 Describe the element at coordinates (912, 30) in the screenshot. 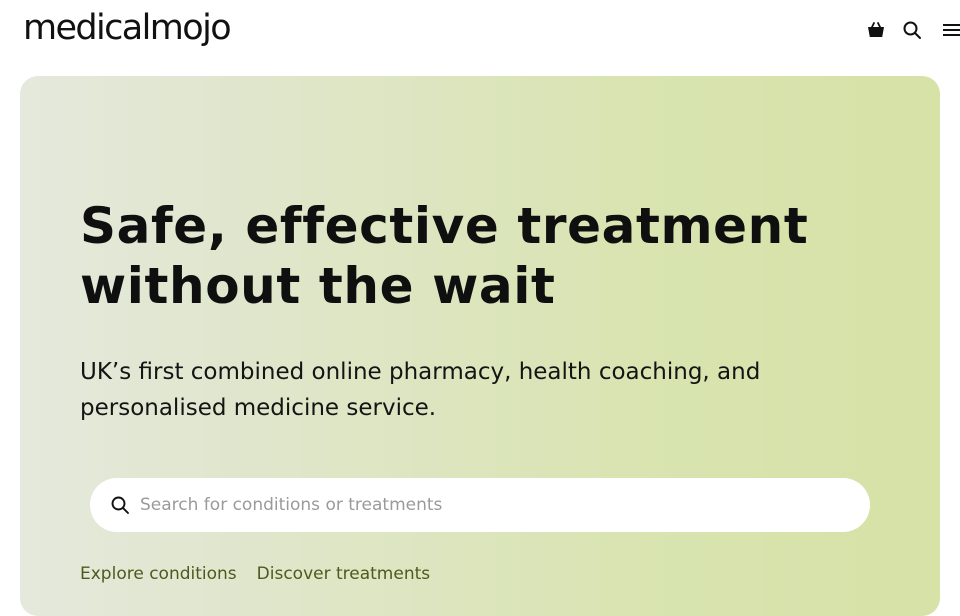

I see `search-icon` at that location.